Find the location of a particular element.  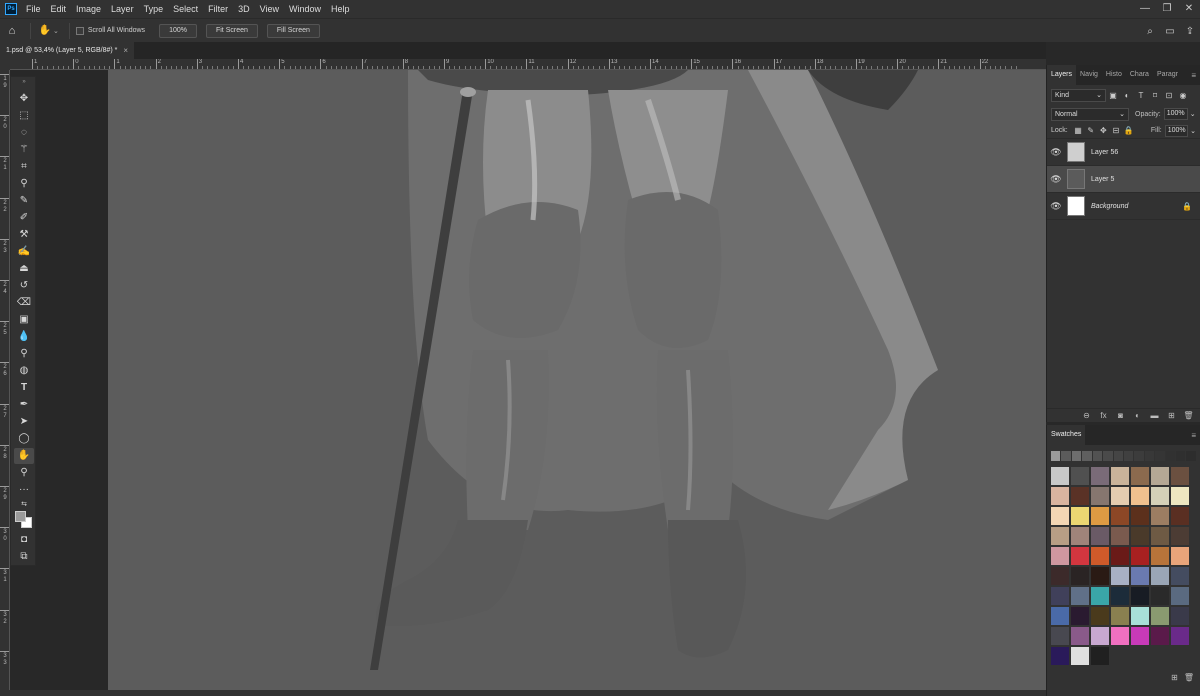

pen-tool-icon: ✒ is located at coordinates (24, 405).